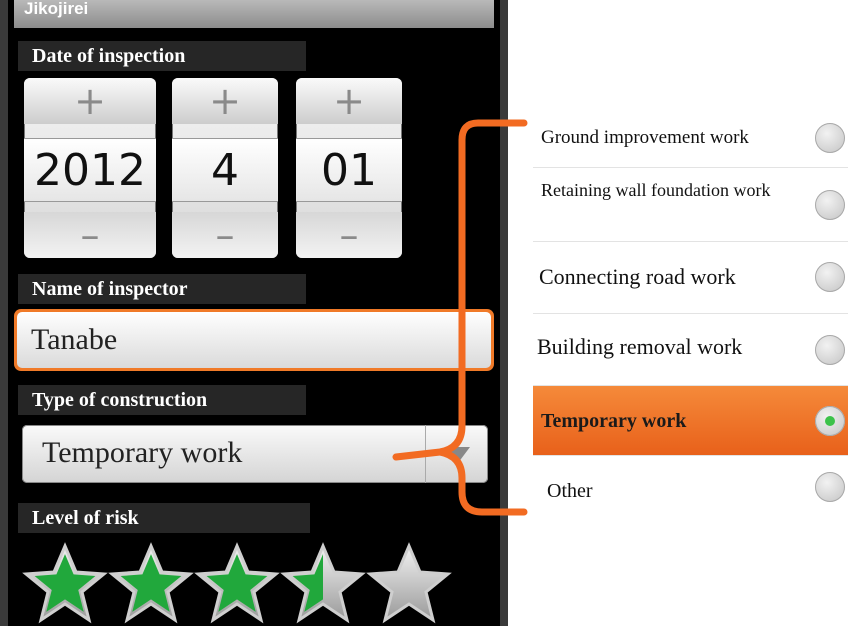  I want to click on radio-selected-dot, so click(830, 421).